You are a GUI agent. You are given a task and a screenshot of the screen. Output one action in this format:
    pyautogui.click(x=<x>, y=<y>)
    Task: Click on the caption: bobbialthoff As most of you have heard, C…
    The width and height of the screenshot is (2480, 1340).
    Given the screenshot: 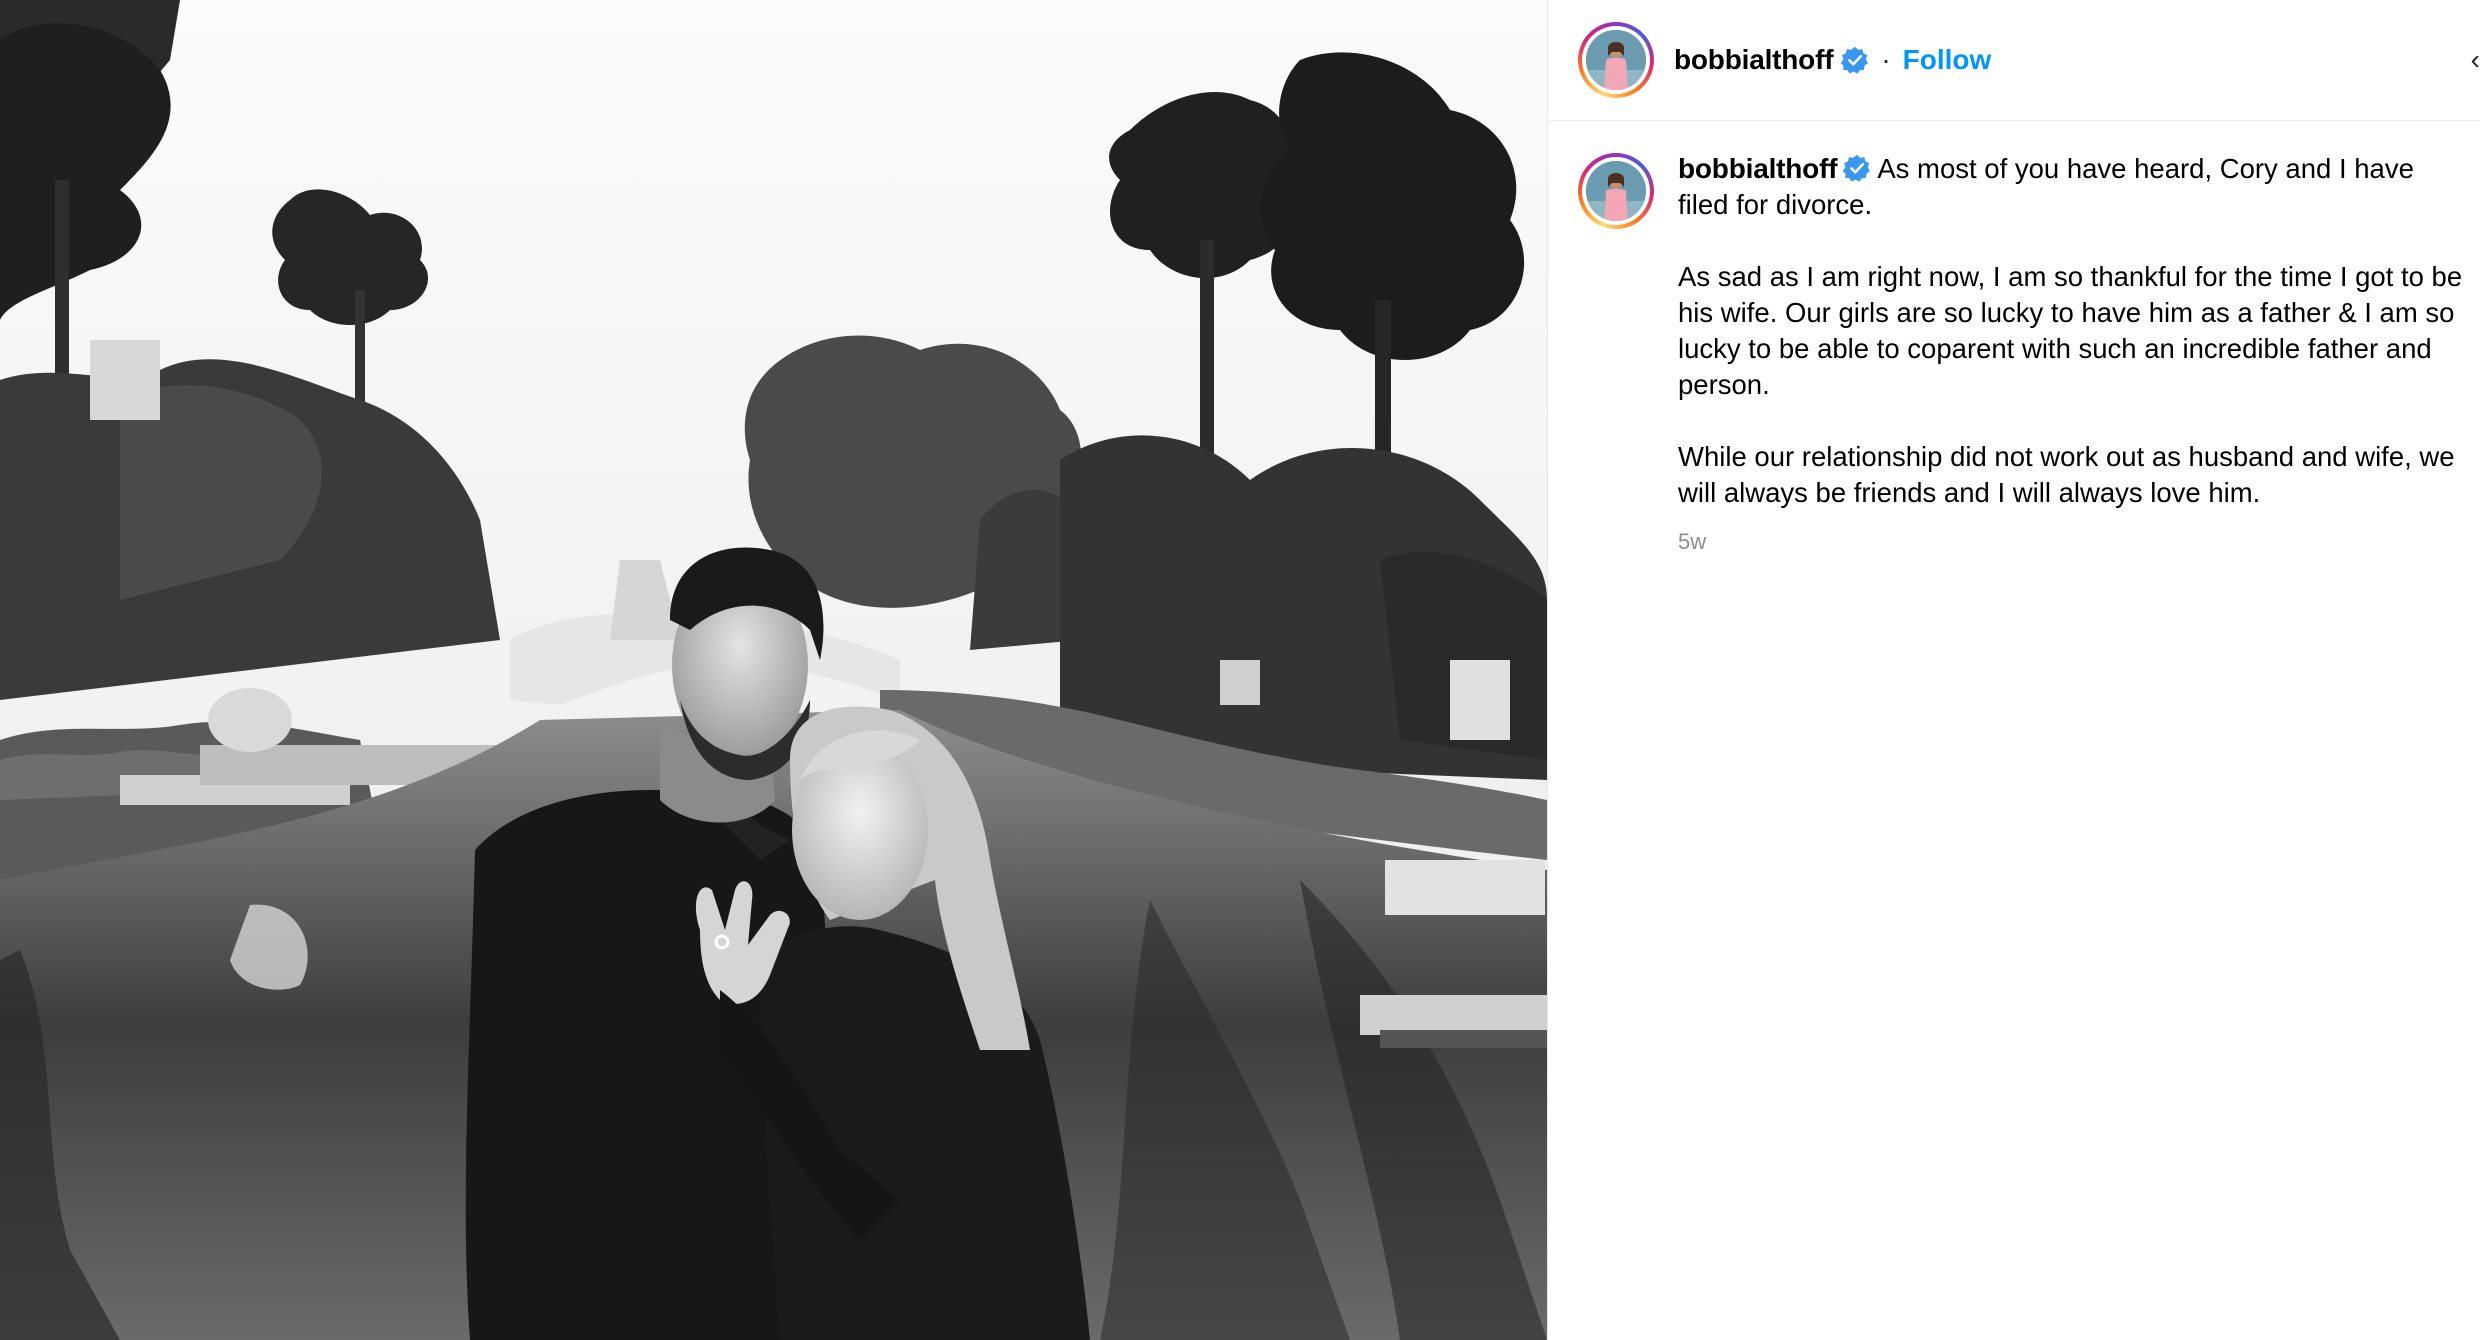 What is the action you would take?
    pyautogui.click(x=2073, y=331)
    